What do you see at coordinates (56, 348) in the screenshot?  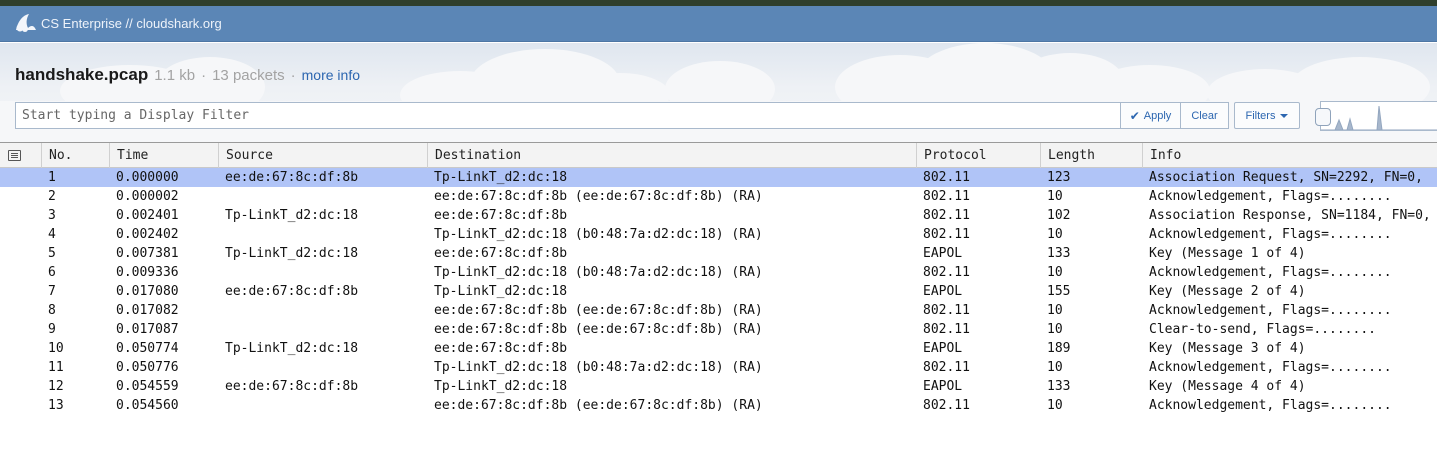 I see `cell-no: 10` at bounding box center [56, 348].